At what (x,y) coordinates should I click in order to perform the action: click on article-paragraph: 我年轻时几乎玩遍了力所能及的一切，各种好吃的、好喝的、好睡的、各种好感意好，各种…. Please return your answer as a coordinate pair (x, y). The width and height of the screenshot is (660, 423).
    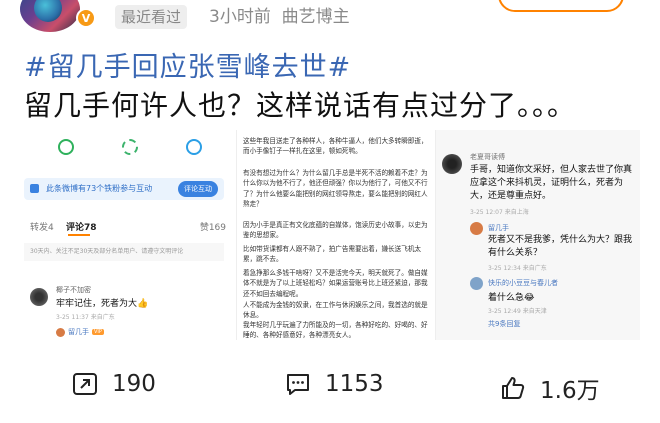
    Looking at the image, I should click on (335, 330).